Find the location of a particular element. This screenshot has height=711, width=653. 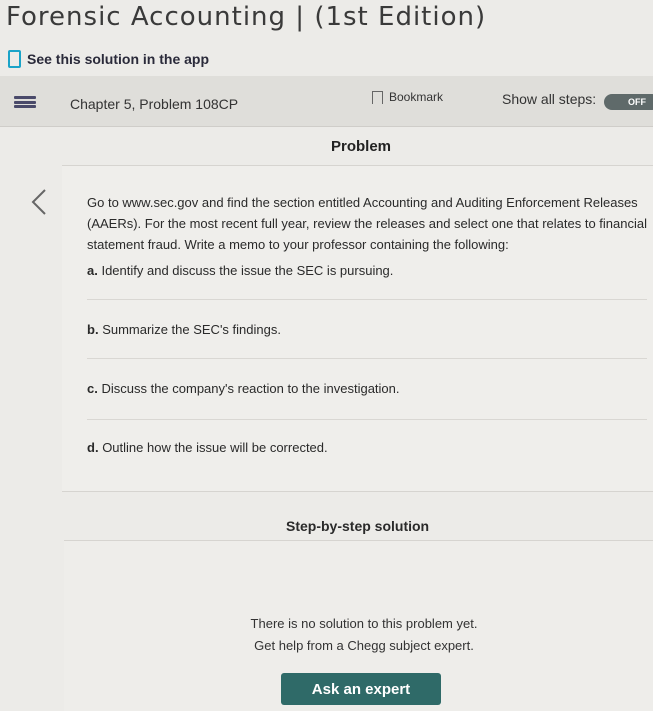

part-letter: d. is located at coordinates (93, 447).